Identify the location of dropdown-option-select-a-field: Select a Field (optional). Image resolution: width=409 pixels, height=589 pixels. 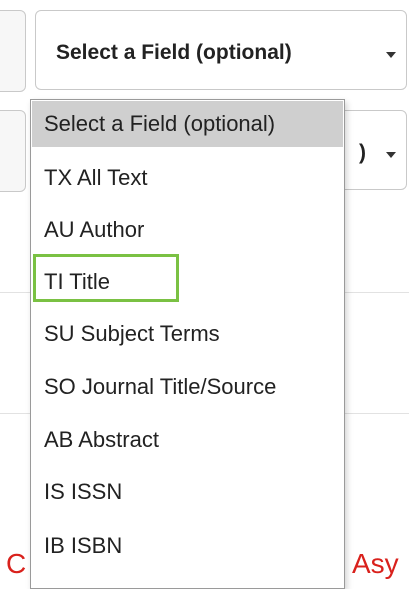
(187, 124).